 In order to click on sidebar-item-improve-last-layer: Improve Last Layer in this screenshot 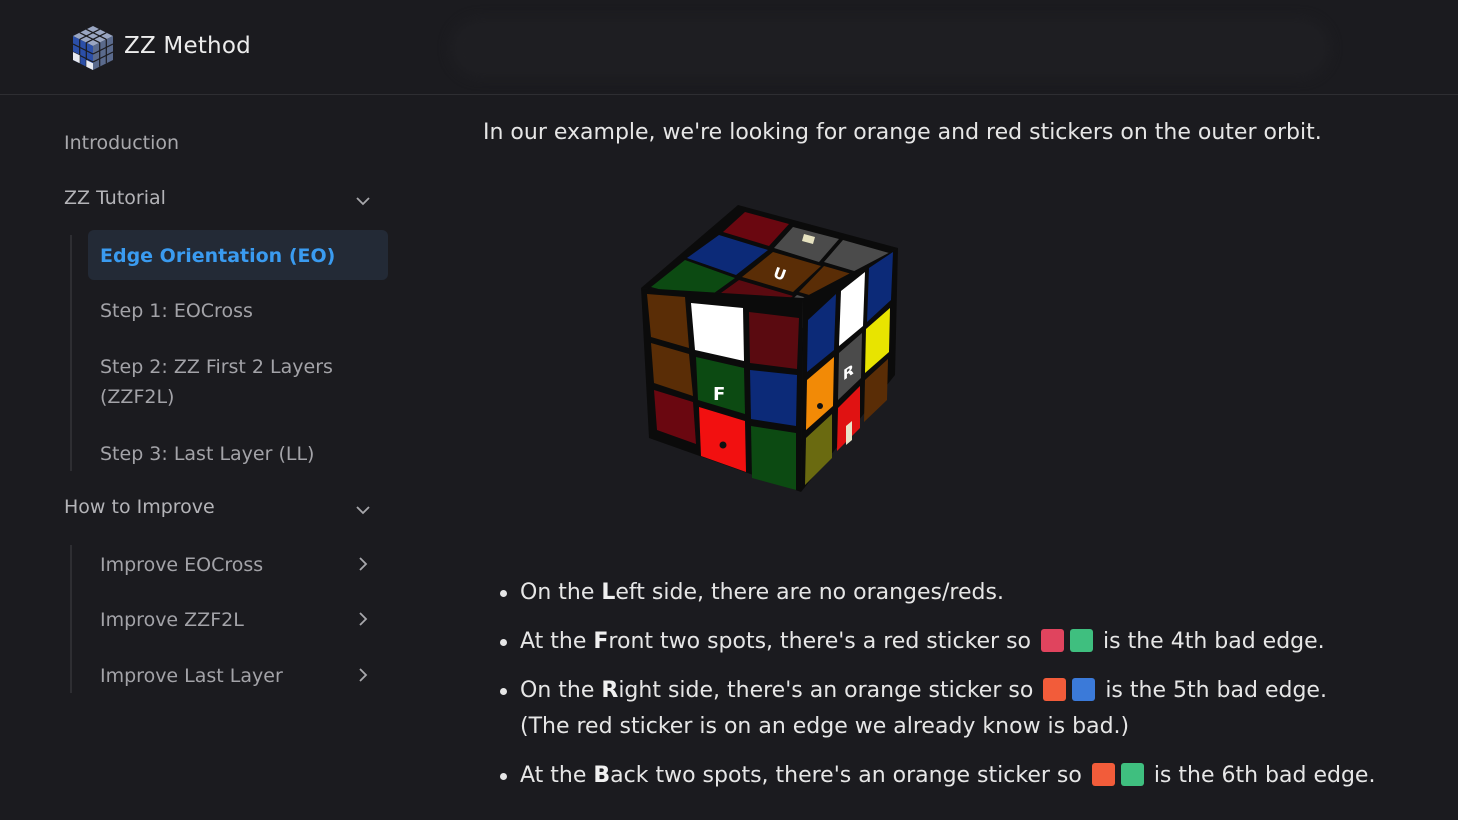, I will do `click(191, 676)`.